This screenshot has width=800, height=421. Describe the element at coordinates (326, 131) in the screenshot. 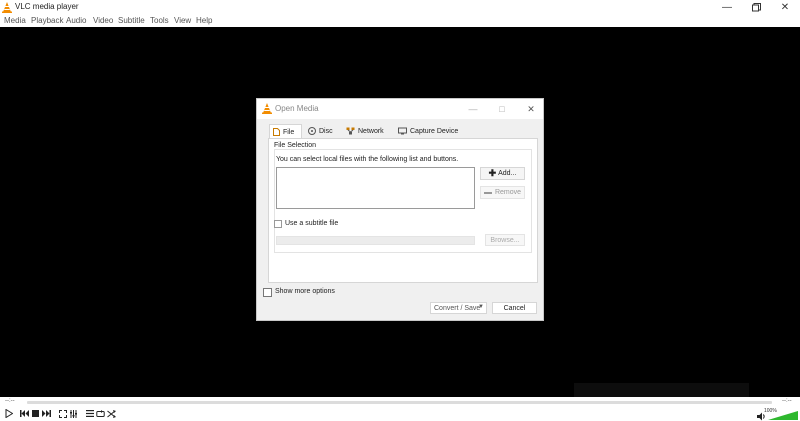

I see `tab-label: Disc` at that location.